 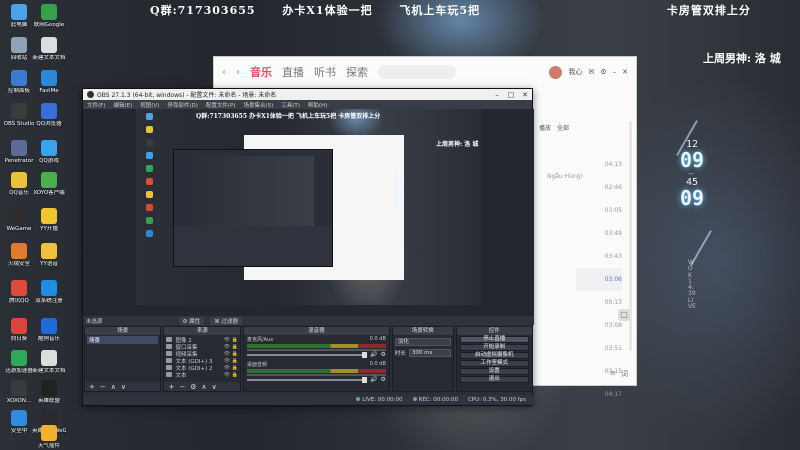 What do you see at coordinates (49, 220) in the screenshot?
I see `desktop-icon: YY开播` at bounding box center [49, 220].